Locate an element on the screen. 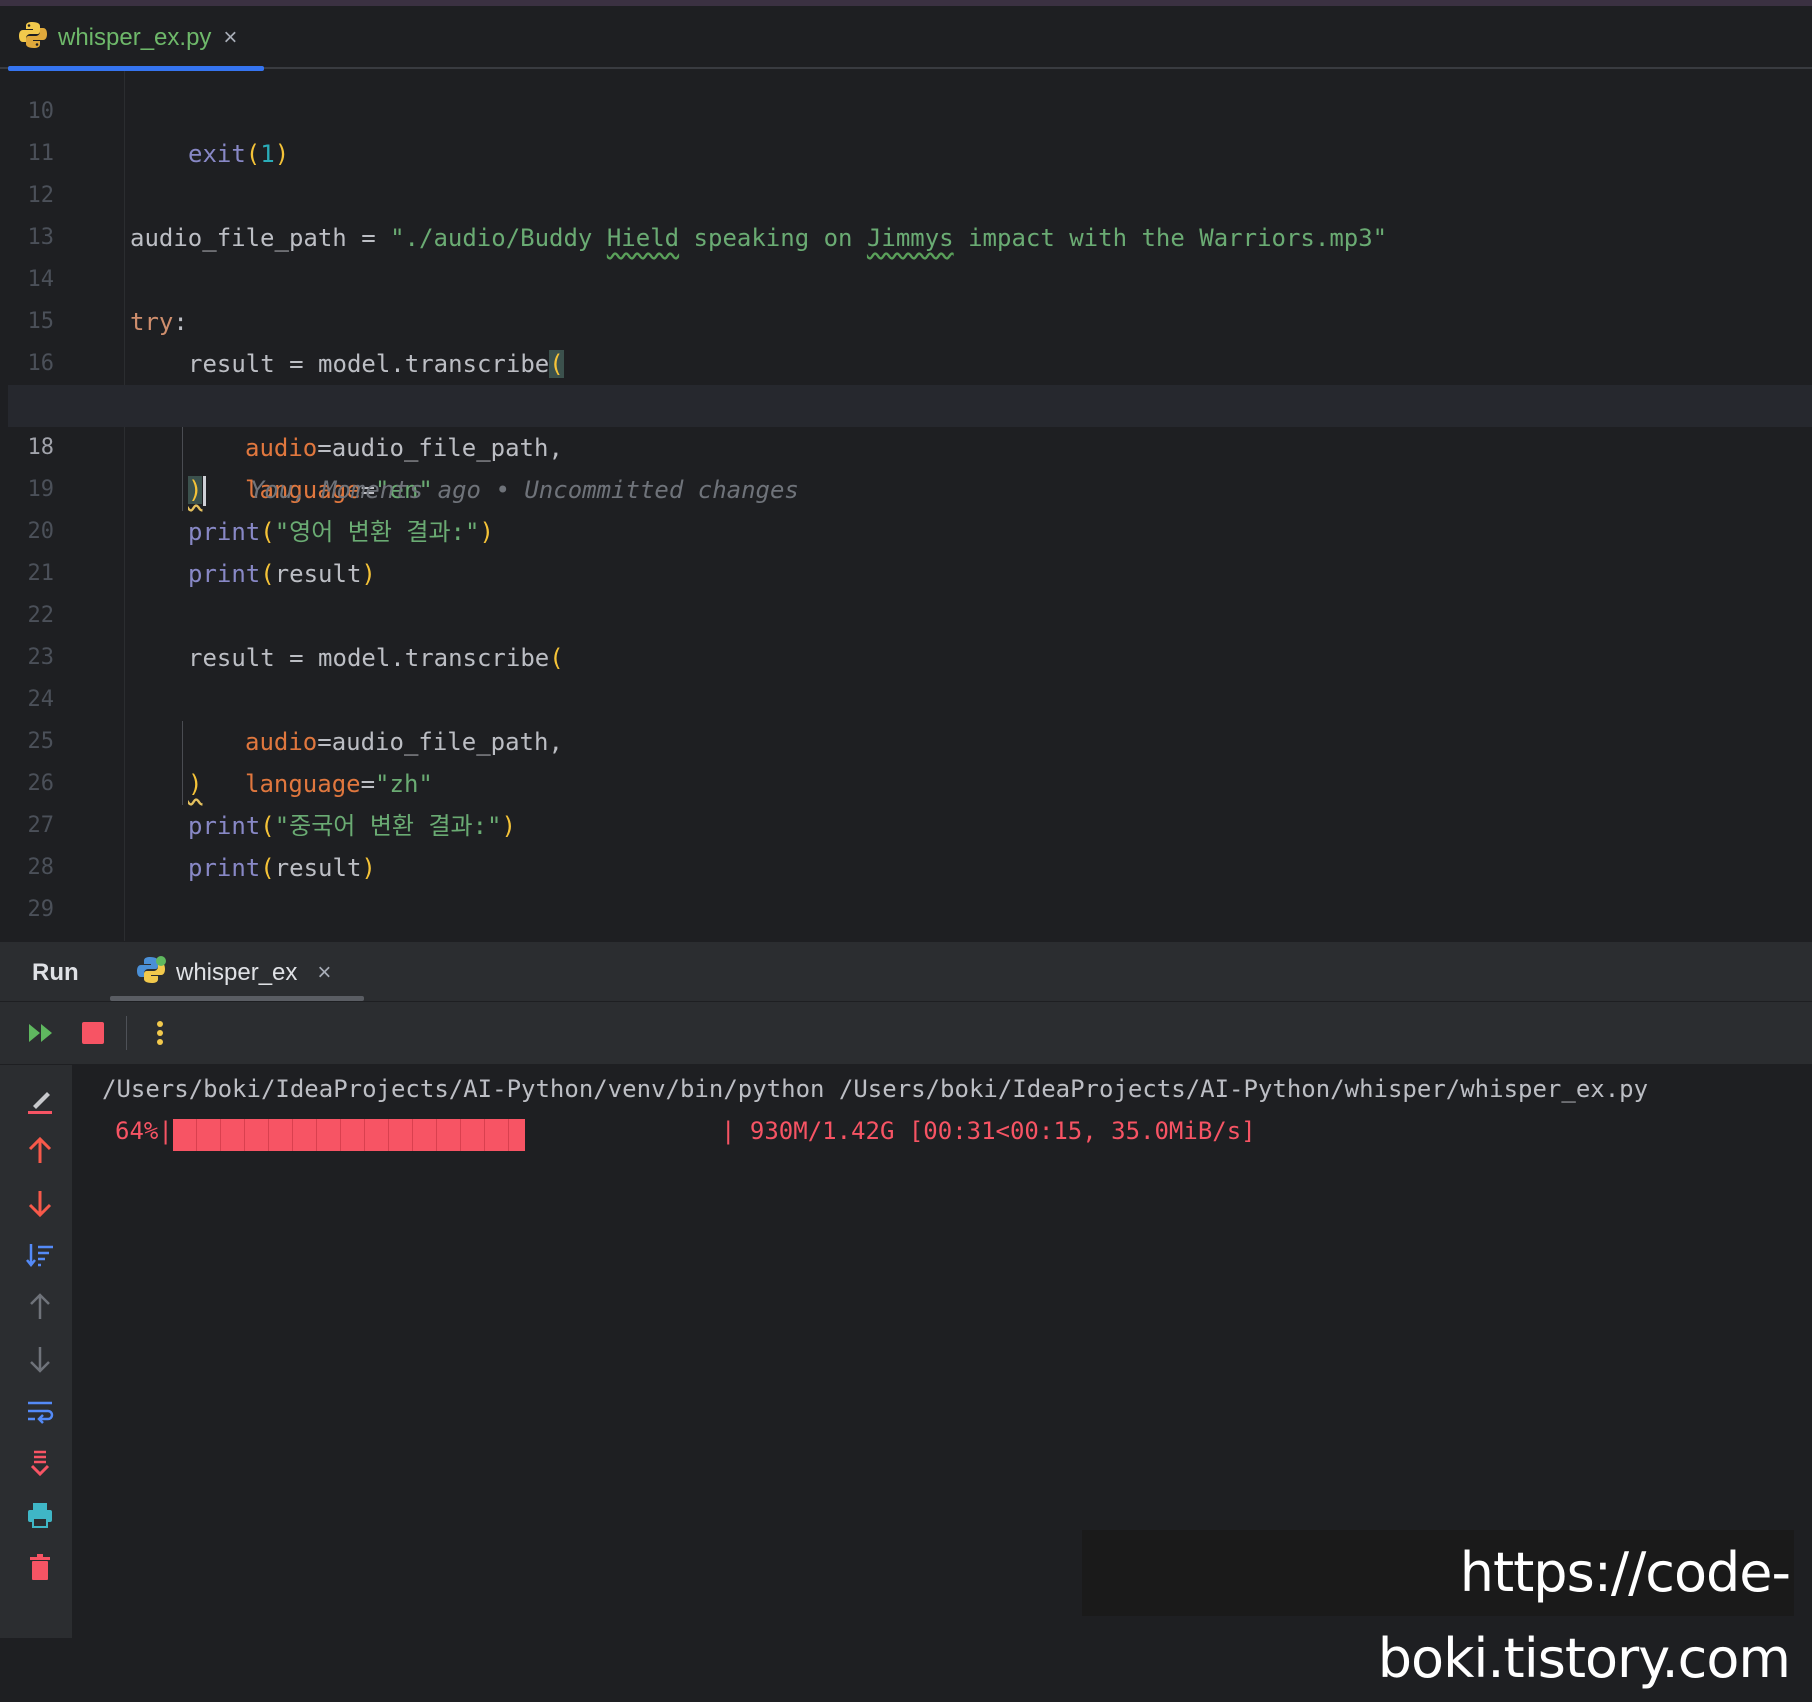 Image resolution: width=1812 pixels, height=1702 pixels. code-line: 15 result = model.transcribe( is located at coordinates (910, 318).